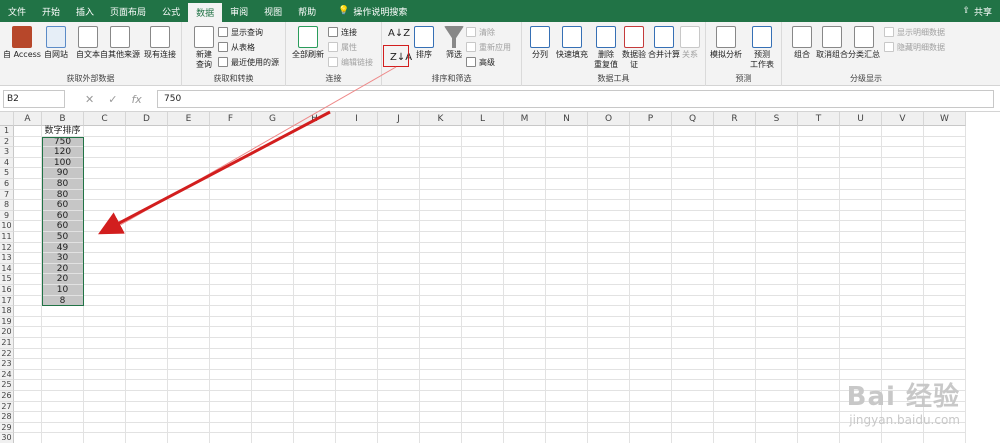 The image size is (1000, 443). What do you see at coordinates (819, 311) in the screenshot?
I see `cell-T18` at bounding box center [819, 311].